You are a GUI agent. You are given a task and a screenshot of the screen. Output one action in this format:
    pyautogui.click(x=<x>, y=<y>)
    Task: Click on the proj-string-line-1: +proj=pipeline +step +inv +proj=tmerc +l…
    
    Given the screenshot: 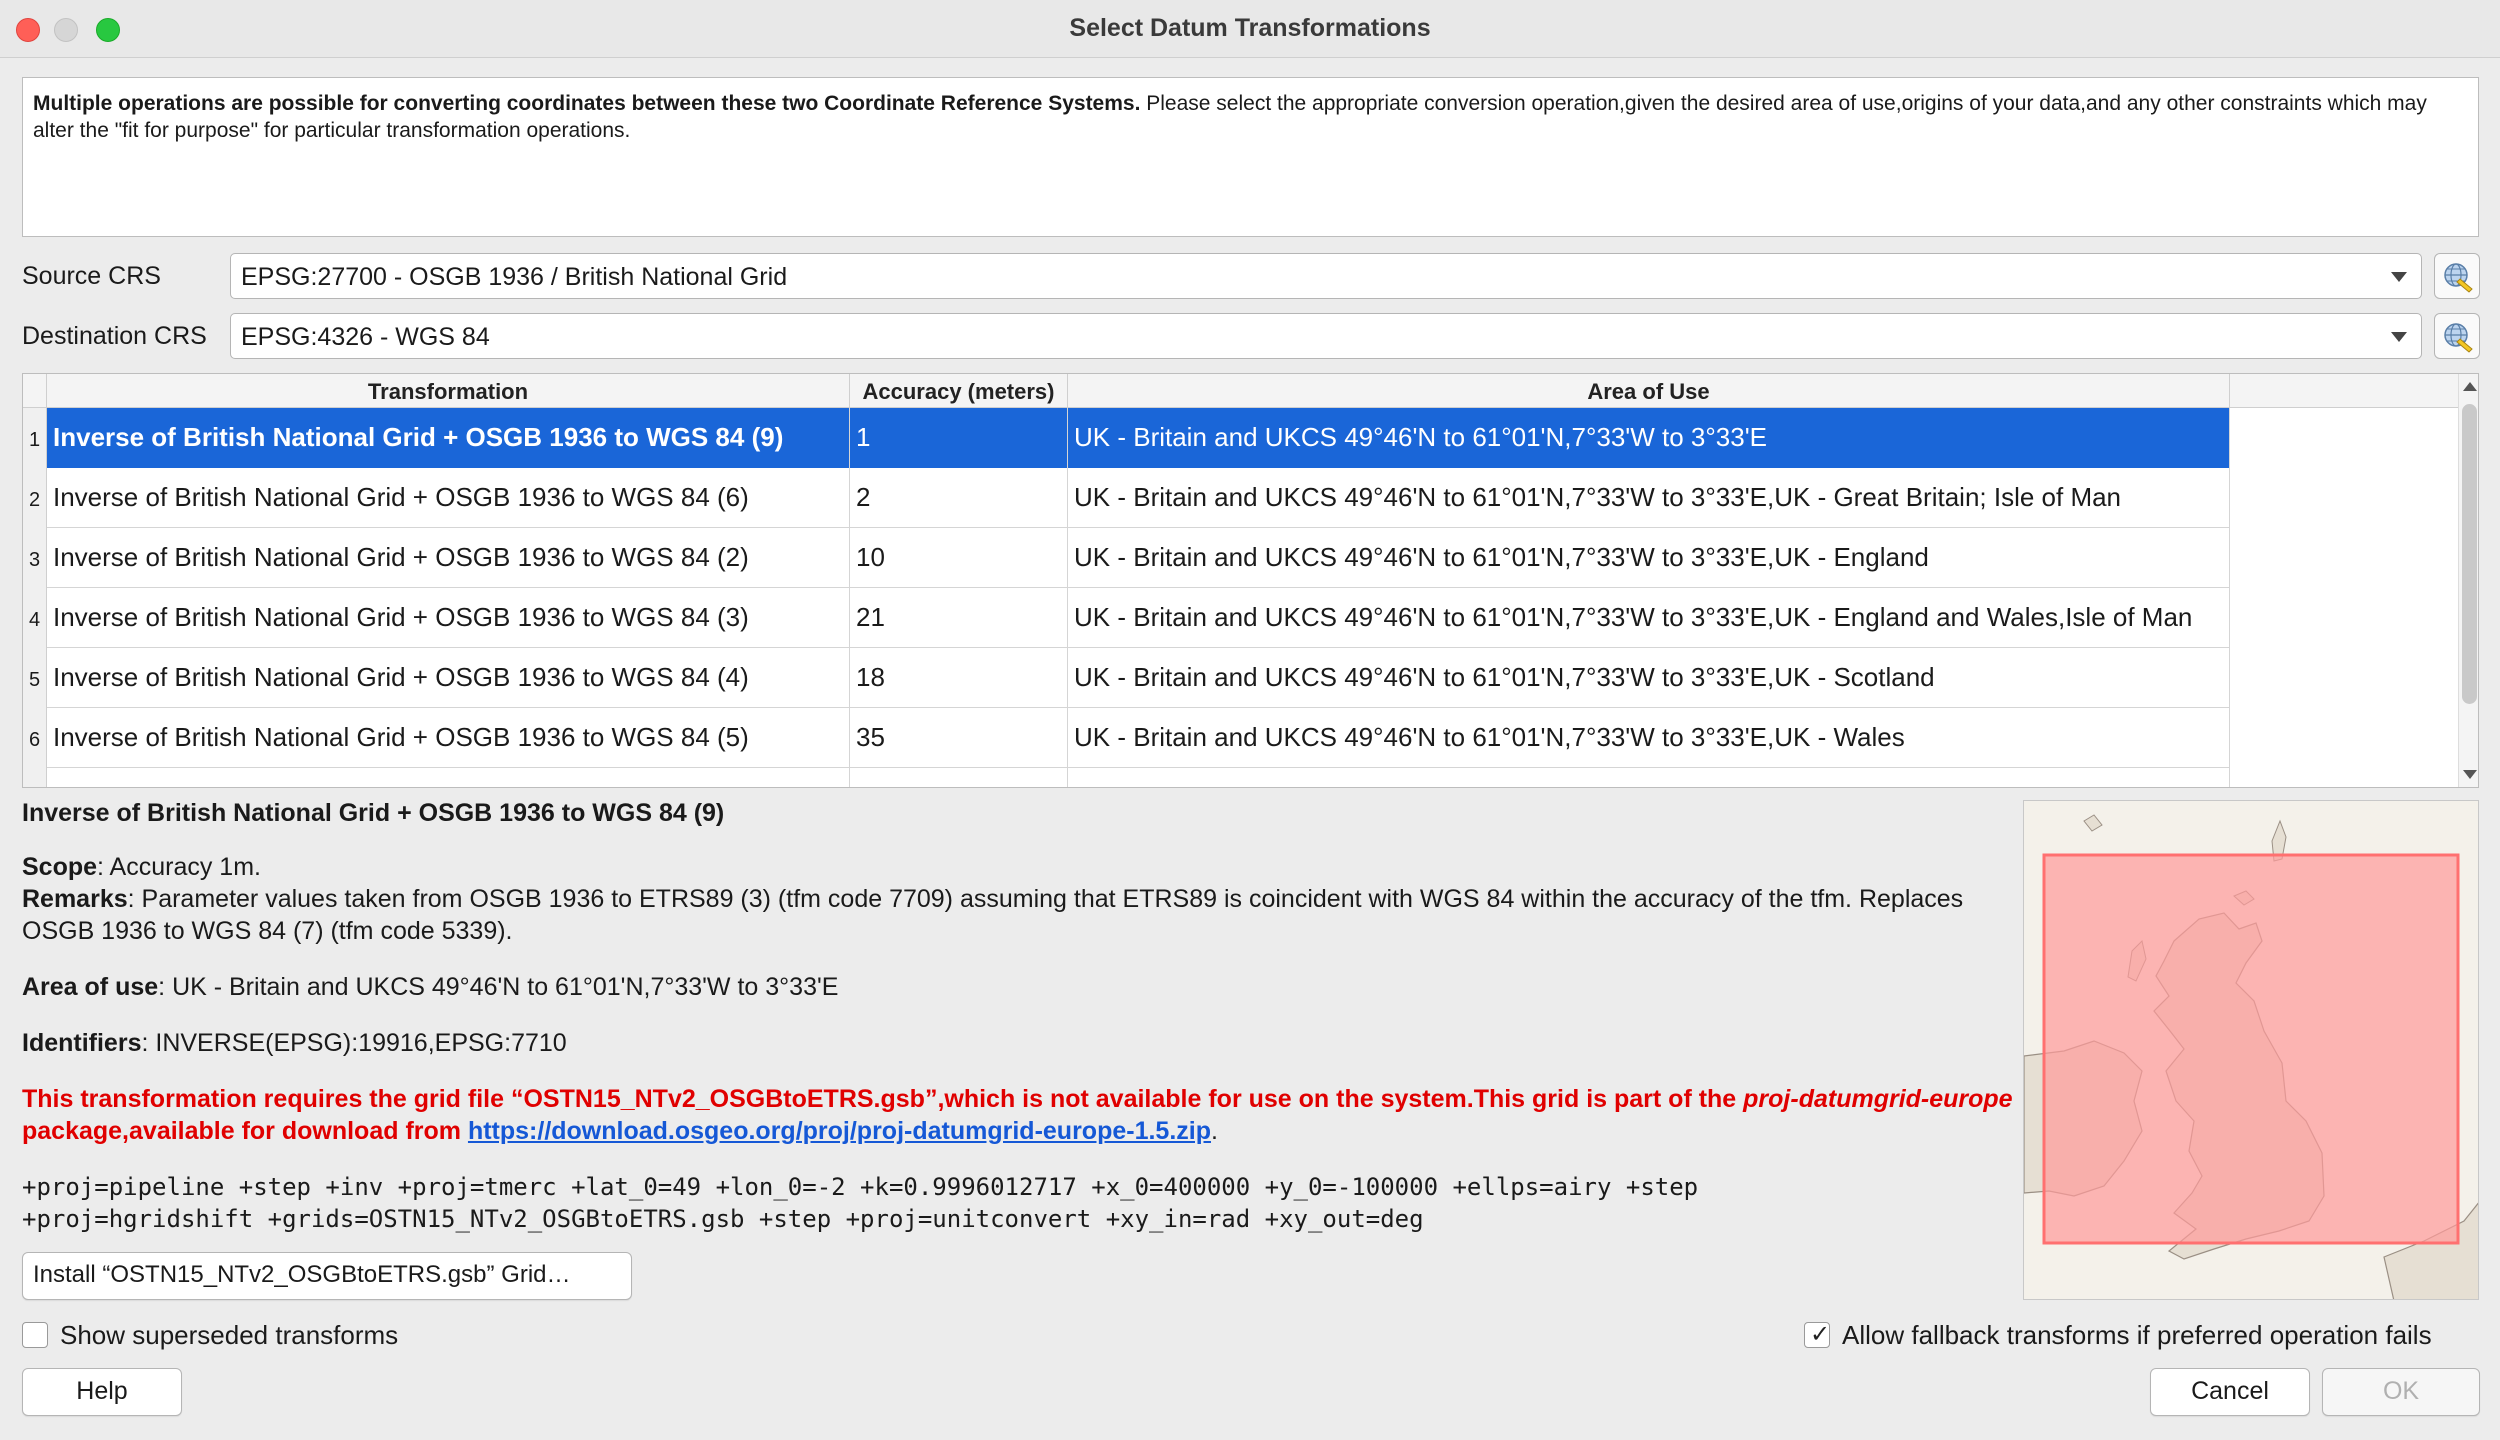 What is the action you would take?
    pyautogui.click(x=860, y=1187)
    